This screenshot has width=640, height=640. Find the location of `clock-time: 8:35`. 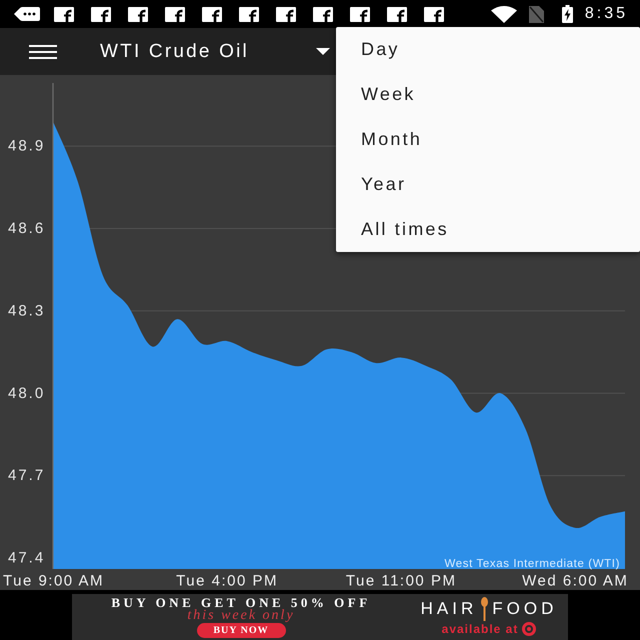

clock-time: 8:35 is located at coordinates (606, 14).